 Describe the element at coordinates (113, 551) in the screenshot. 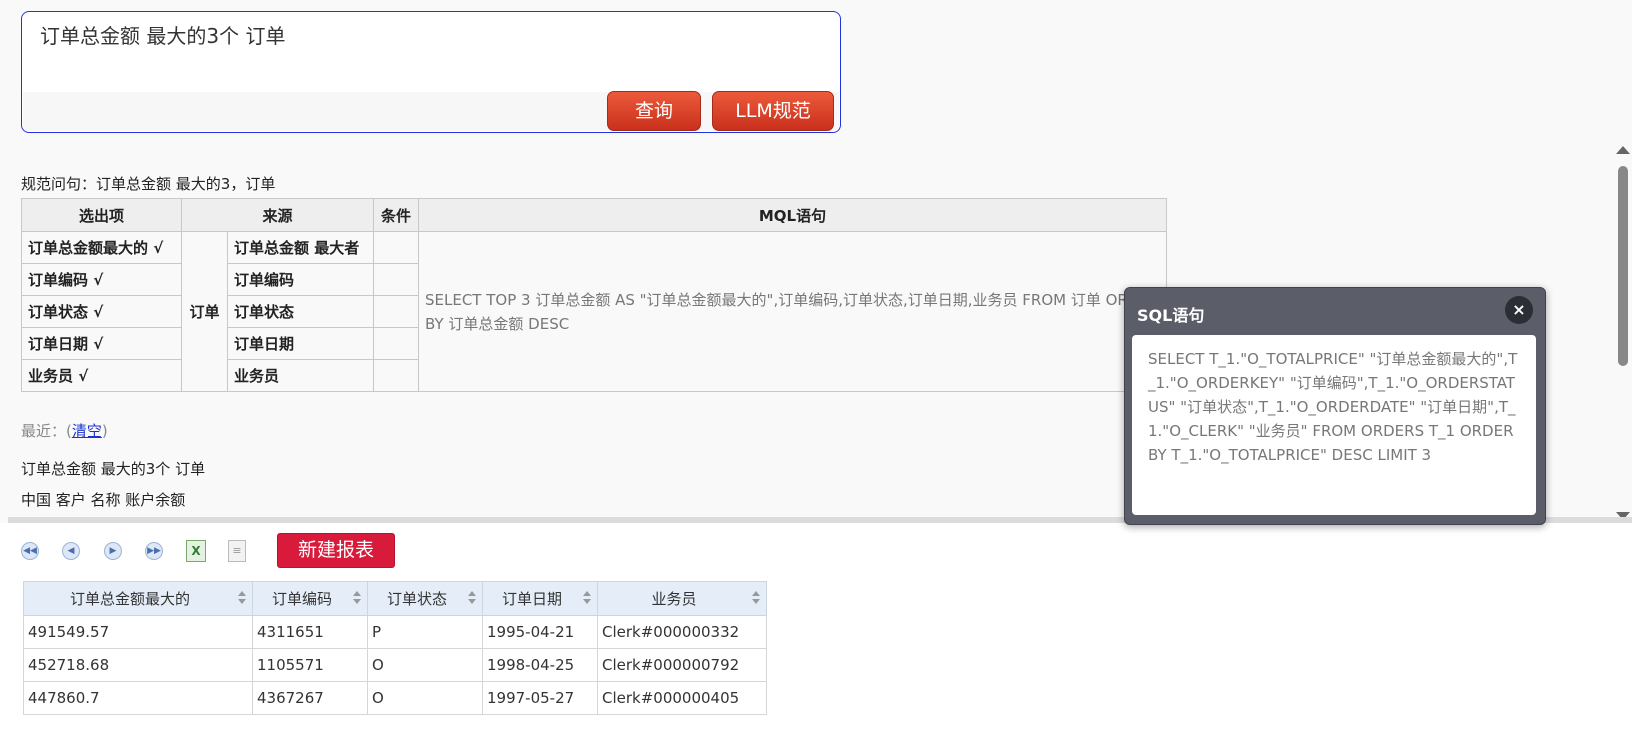

I see `next-page-icon: ▶` at that location.